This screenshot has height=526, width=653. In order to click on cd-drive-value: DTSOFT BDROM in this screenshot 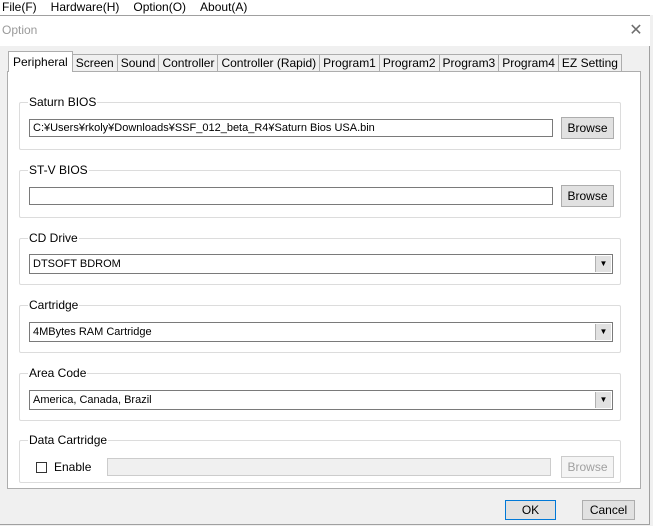, I will do `click(77, 264)`.